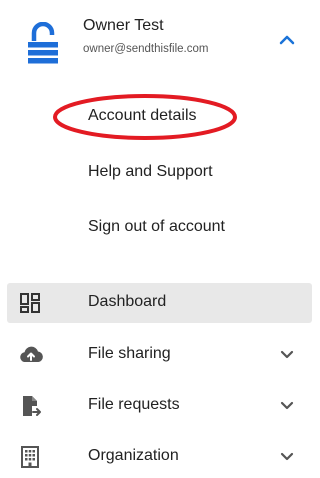 This screenshot has height=478, width=320. What do you see at coordinates (134, 404) in the screenshot?
I see `nav-label-file-requests: File requests` at bounding box center [134, 404].